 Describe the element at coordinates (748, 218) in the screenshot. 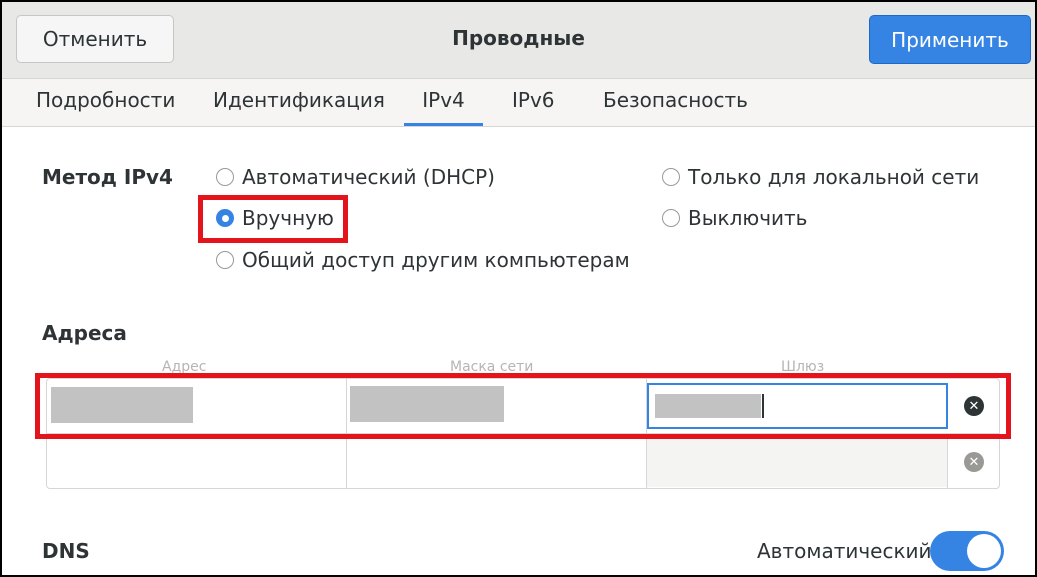

I see `radio-disabled-label: Выключить` at that location.